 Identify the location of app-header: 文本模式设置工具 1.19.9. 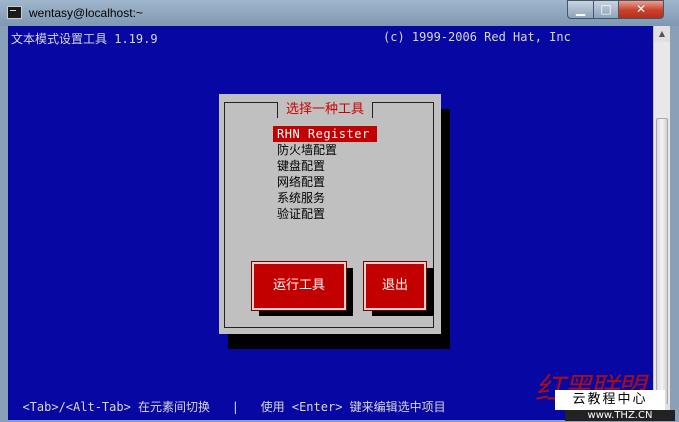
(84, 39).